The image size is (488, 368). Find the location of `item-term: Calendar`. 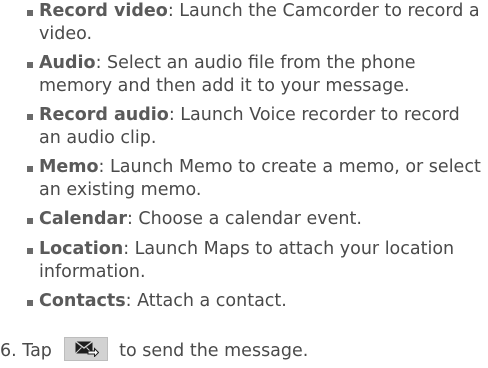

item-term: Calendar is located at coordinates (83, 219).